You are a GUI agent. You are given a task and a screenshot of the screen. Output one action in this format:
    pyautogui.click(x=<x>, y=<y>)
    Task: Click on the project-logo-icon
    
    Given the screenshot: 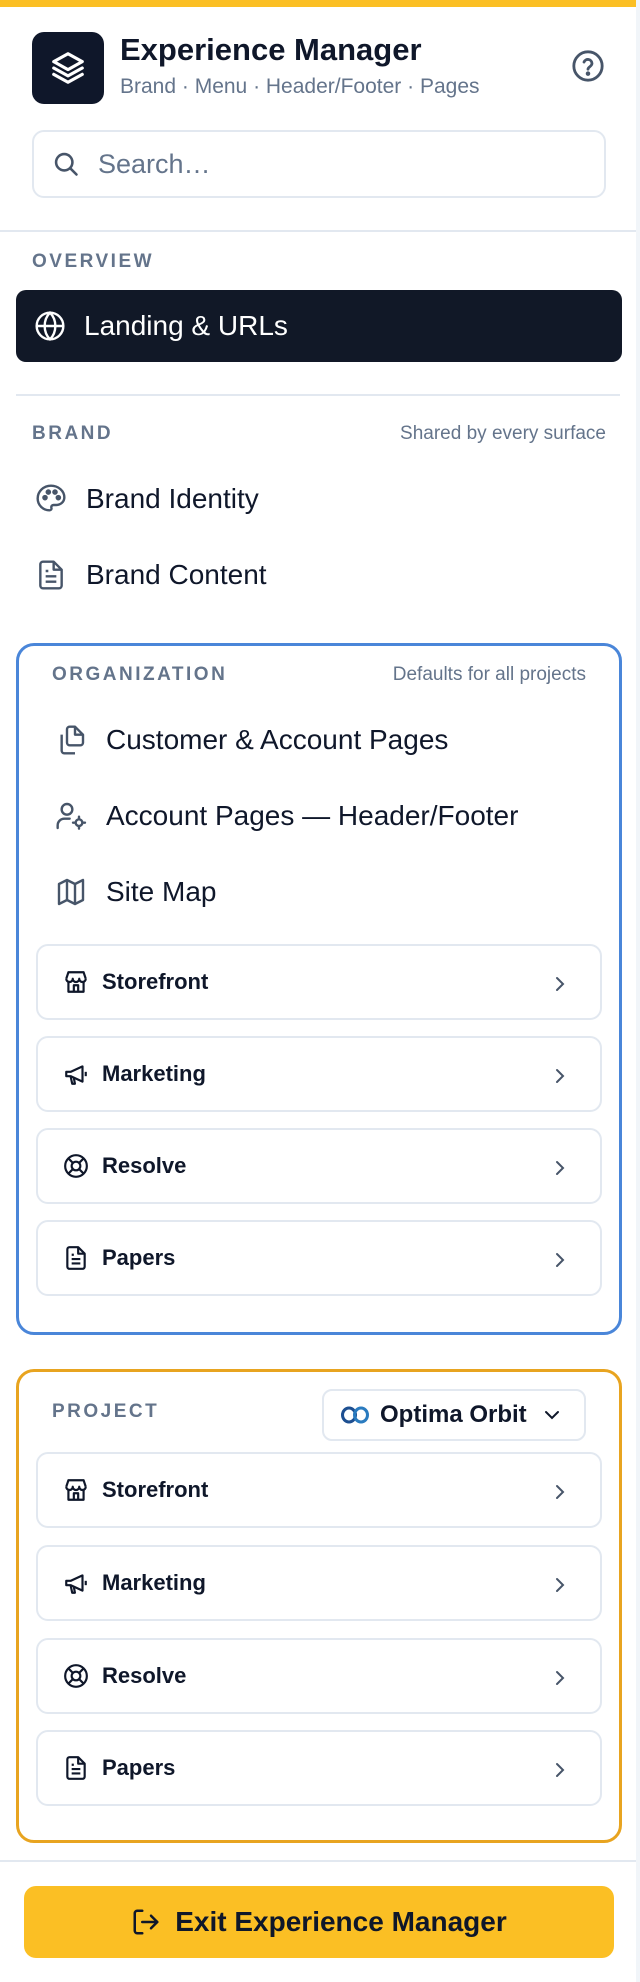 What is the action you would take?
    pyautogui.click(x=355, y=1415)
    